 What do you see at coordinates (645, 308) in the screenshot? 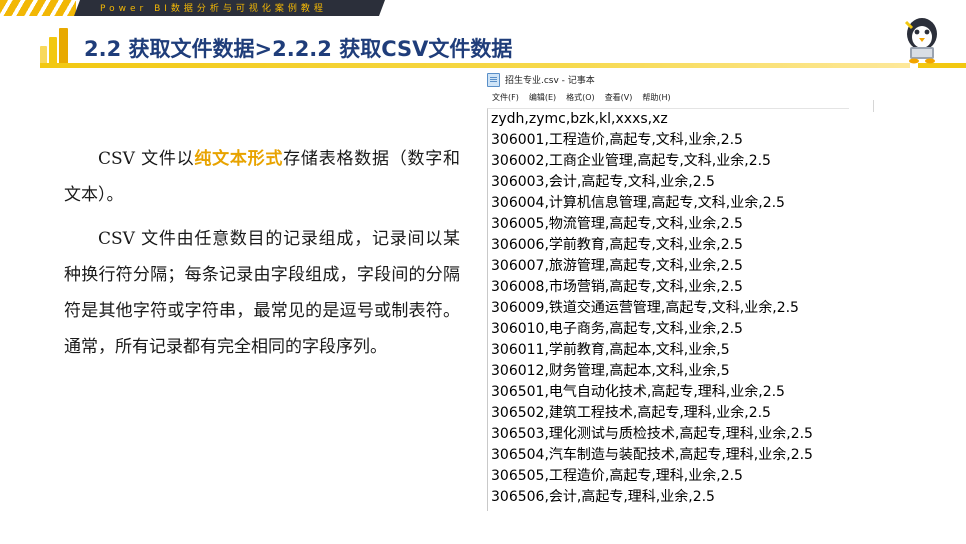
I see `csv-line: 306009,铁道交通运营管理,高起专,文科,业余,2.5` at bounding box center [645, 308].